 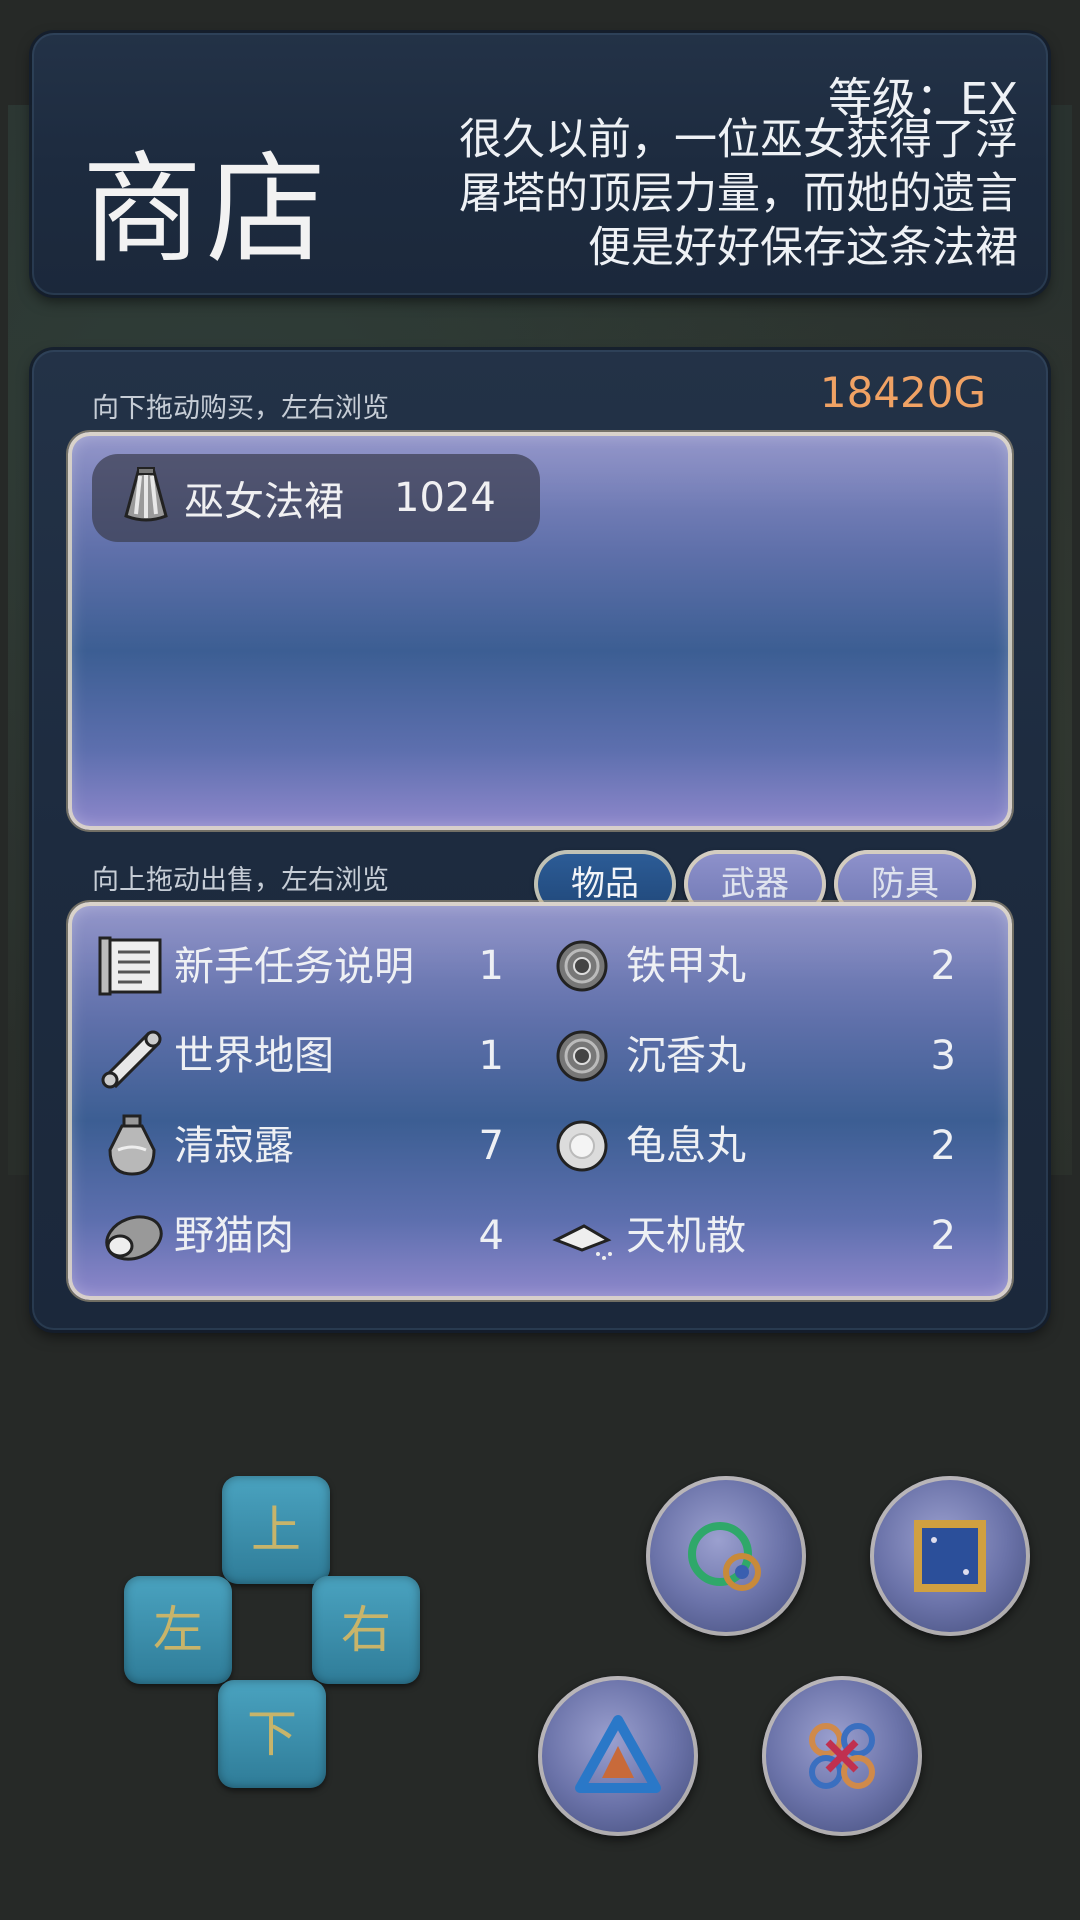 I want to click on circle-icon, so click(x=724, y=1556).